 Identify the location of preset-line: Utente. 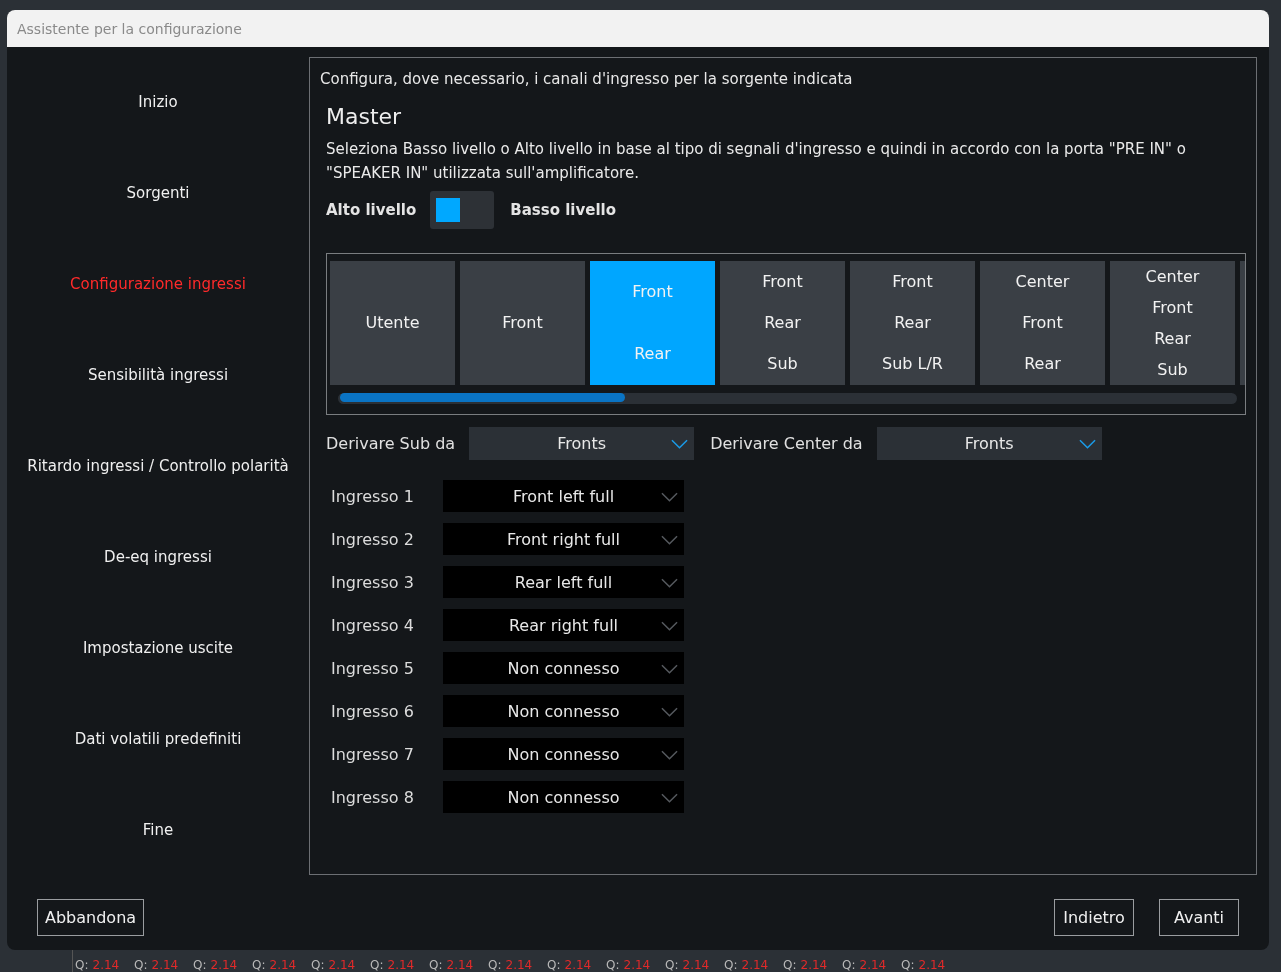
(392, 323).